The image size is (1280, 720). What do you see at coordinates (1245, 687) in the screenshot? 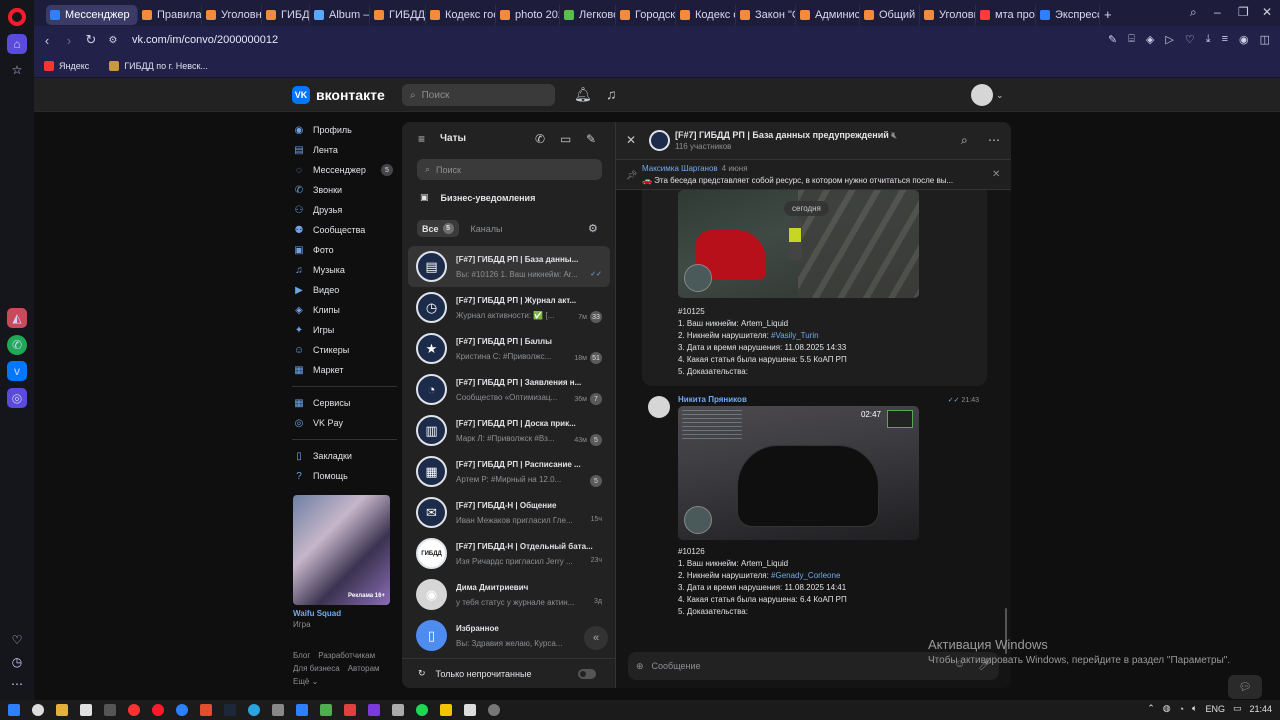
I see `chat-bubble-icon: 💬︎` at bounding box center [1245, 687].